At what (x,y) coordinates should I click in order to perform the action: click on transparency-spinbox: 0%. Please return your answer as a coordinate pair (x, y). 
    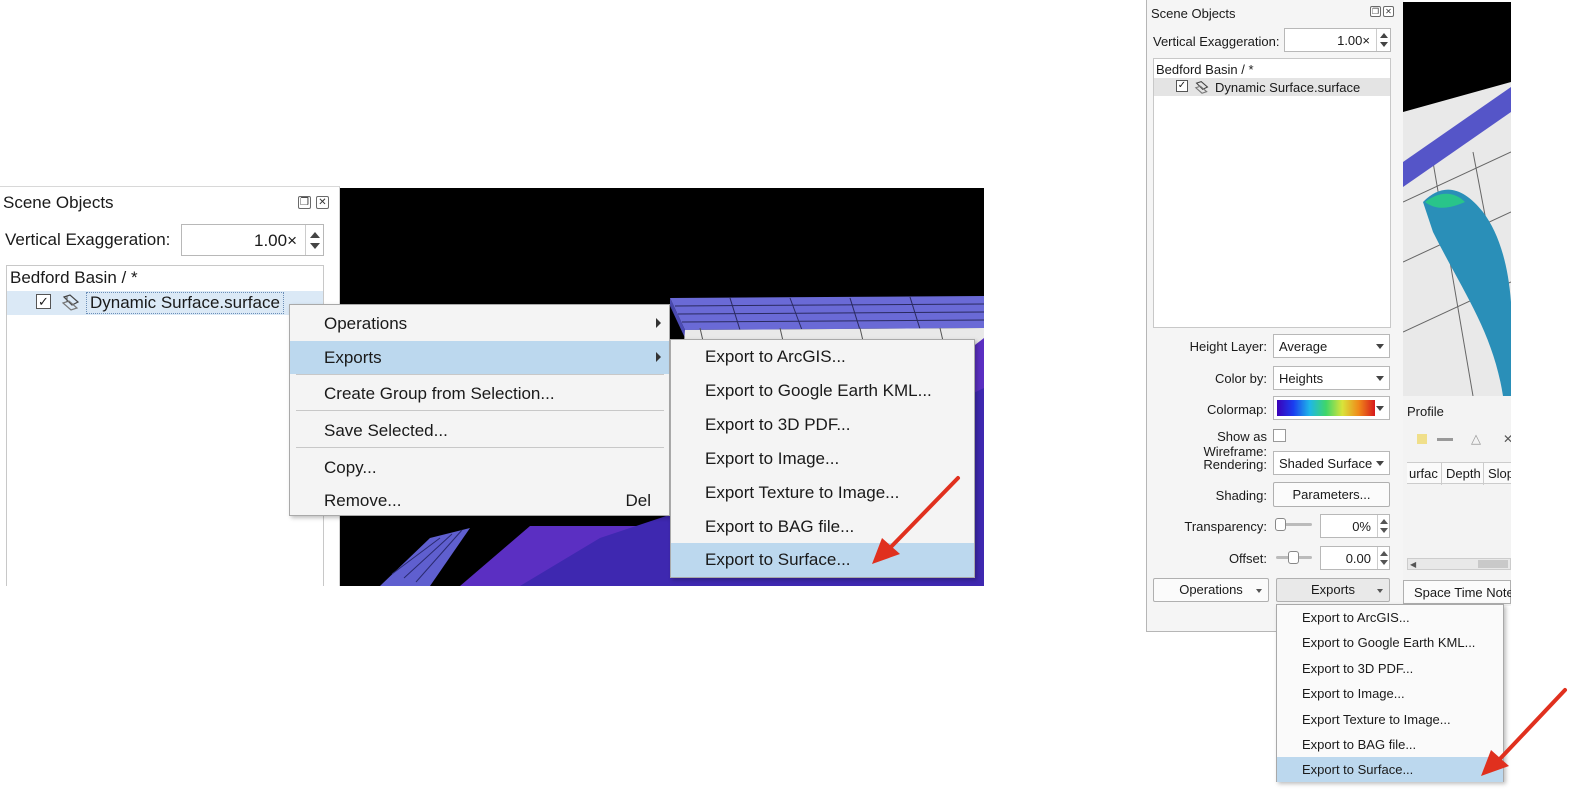
    Looking at the image, I should click on (1355, 526).